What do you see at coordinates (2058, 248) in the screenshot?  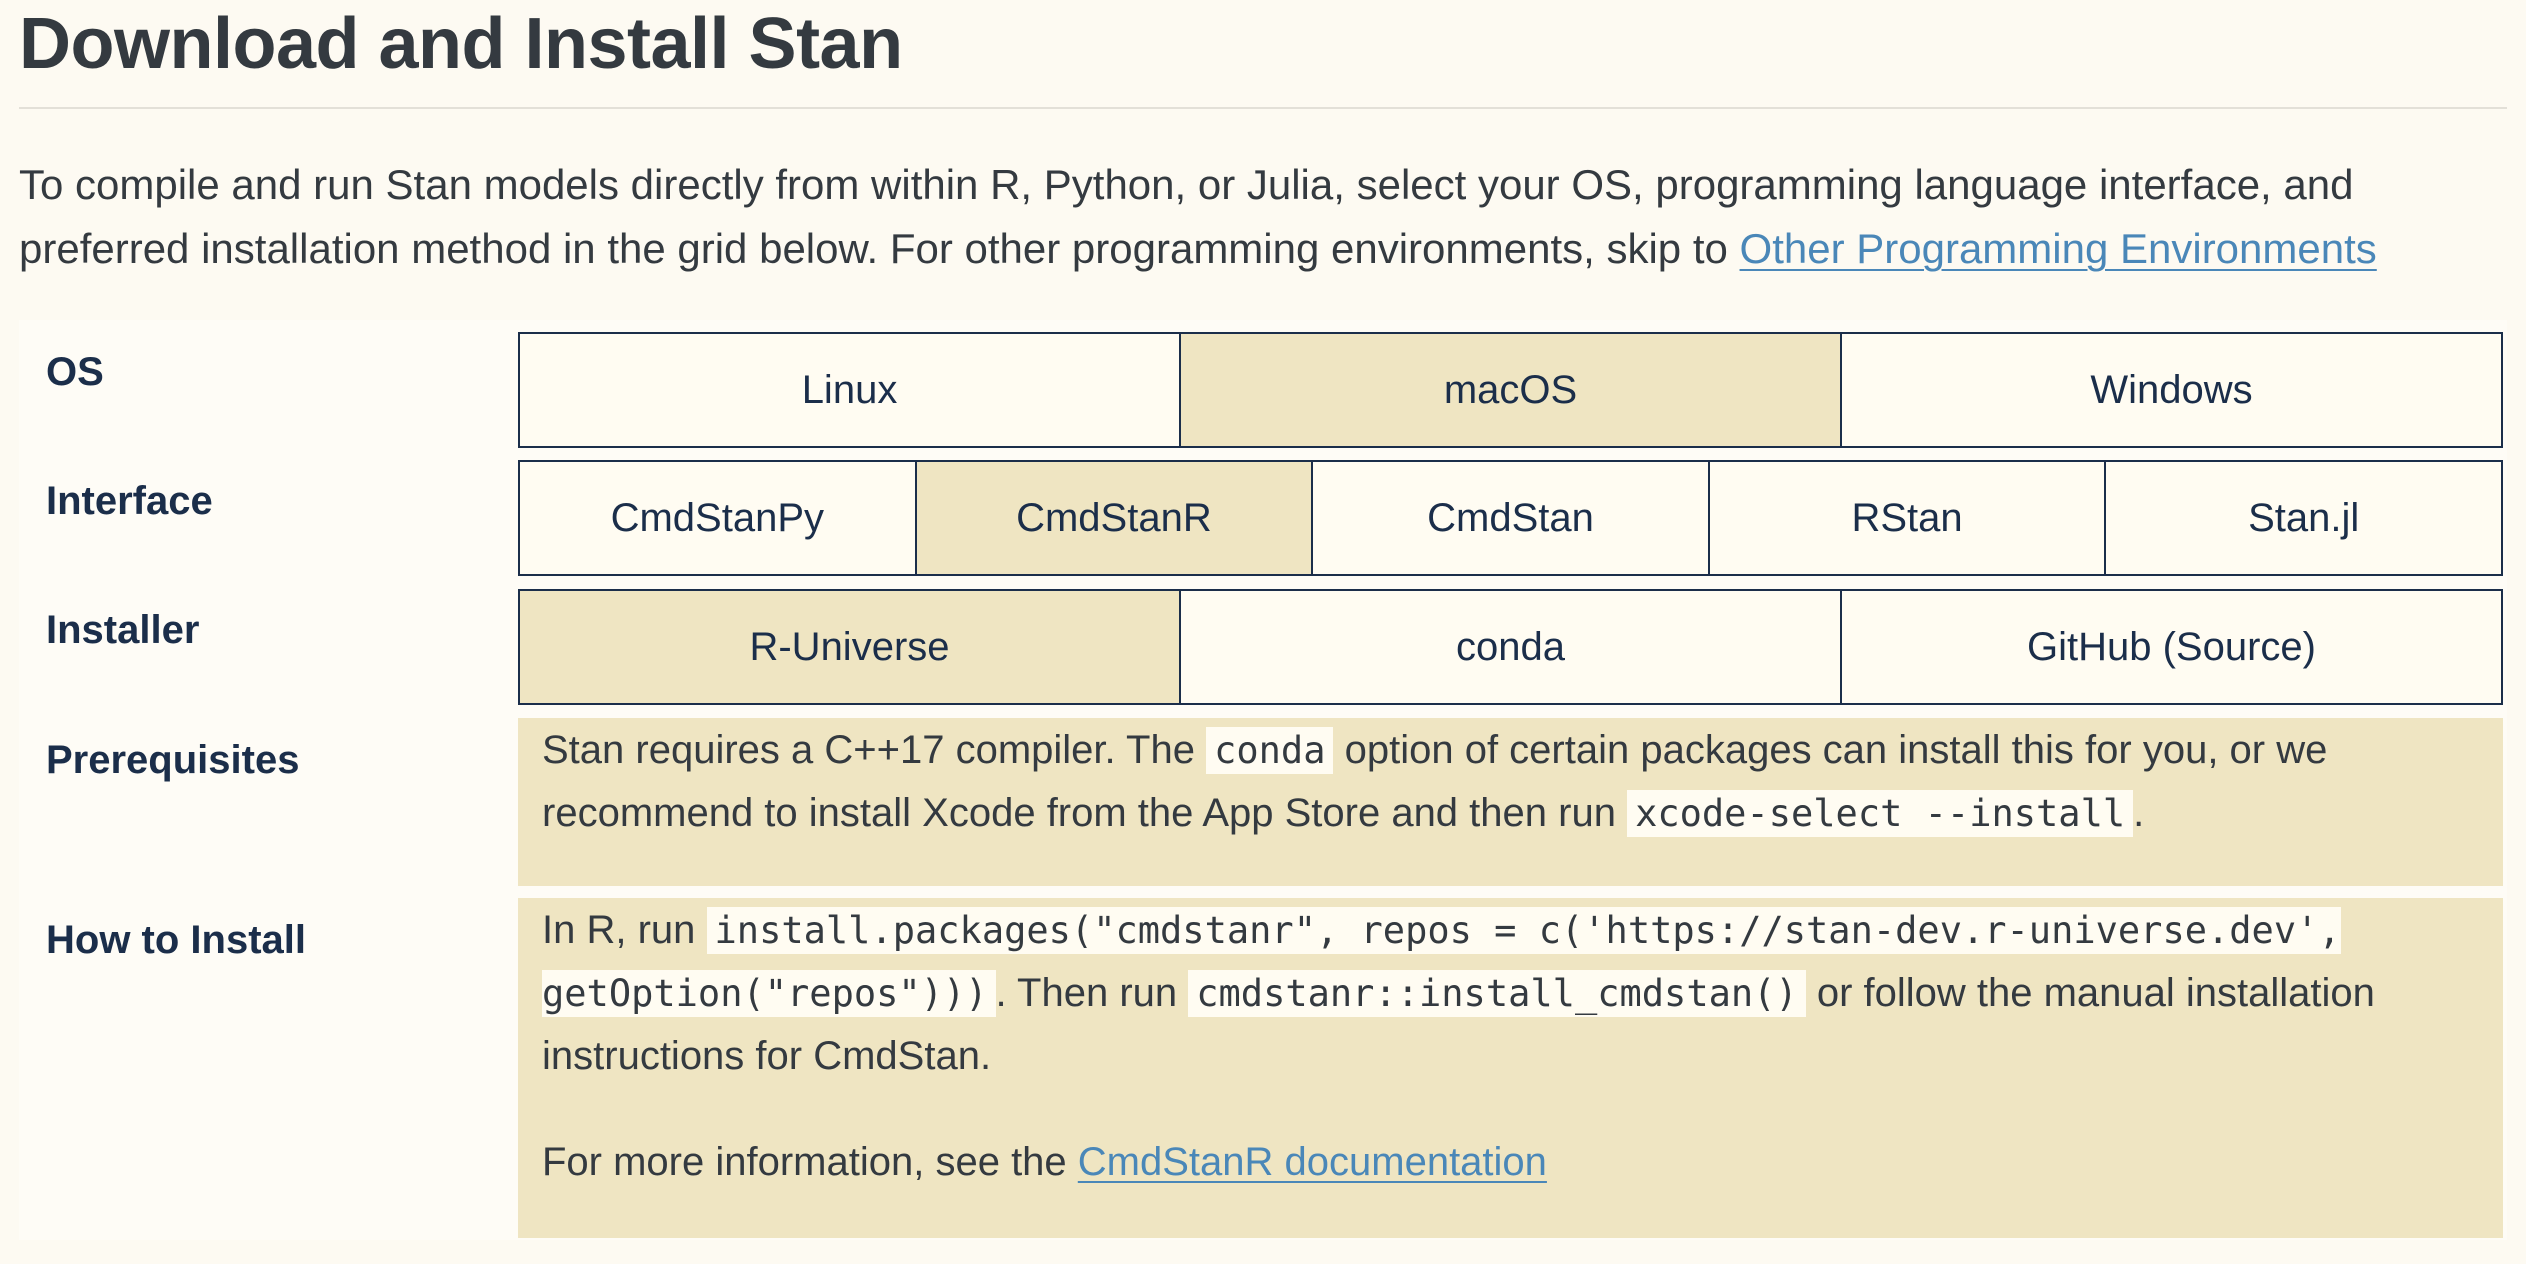 I see `other-environments-link: Other Programming Environments` at bounding box center [2058, 248].